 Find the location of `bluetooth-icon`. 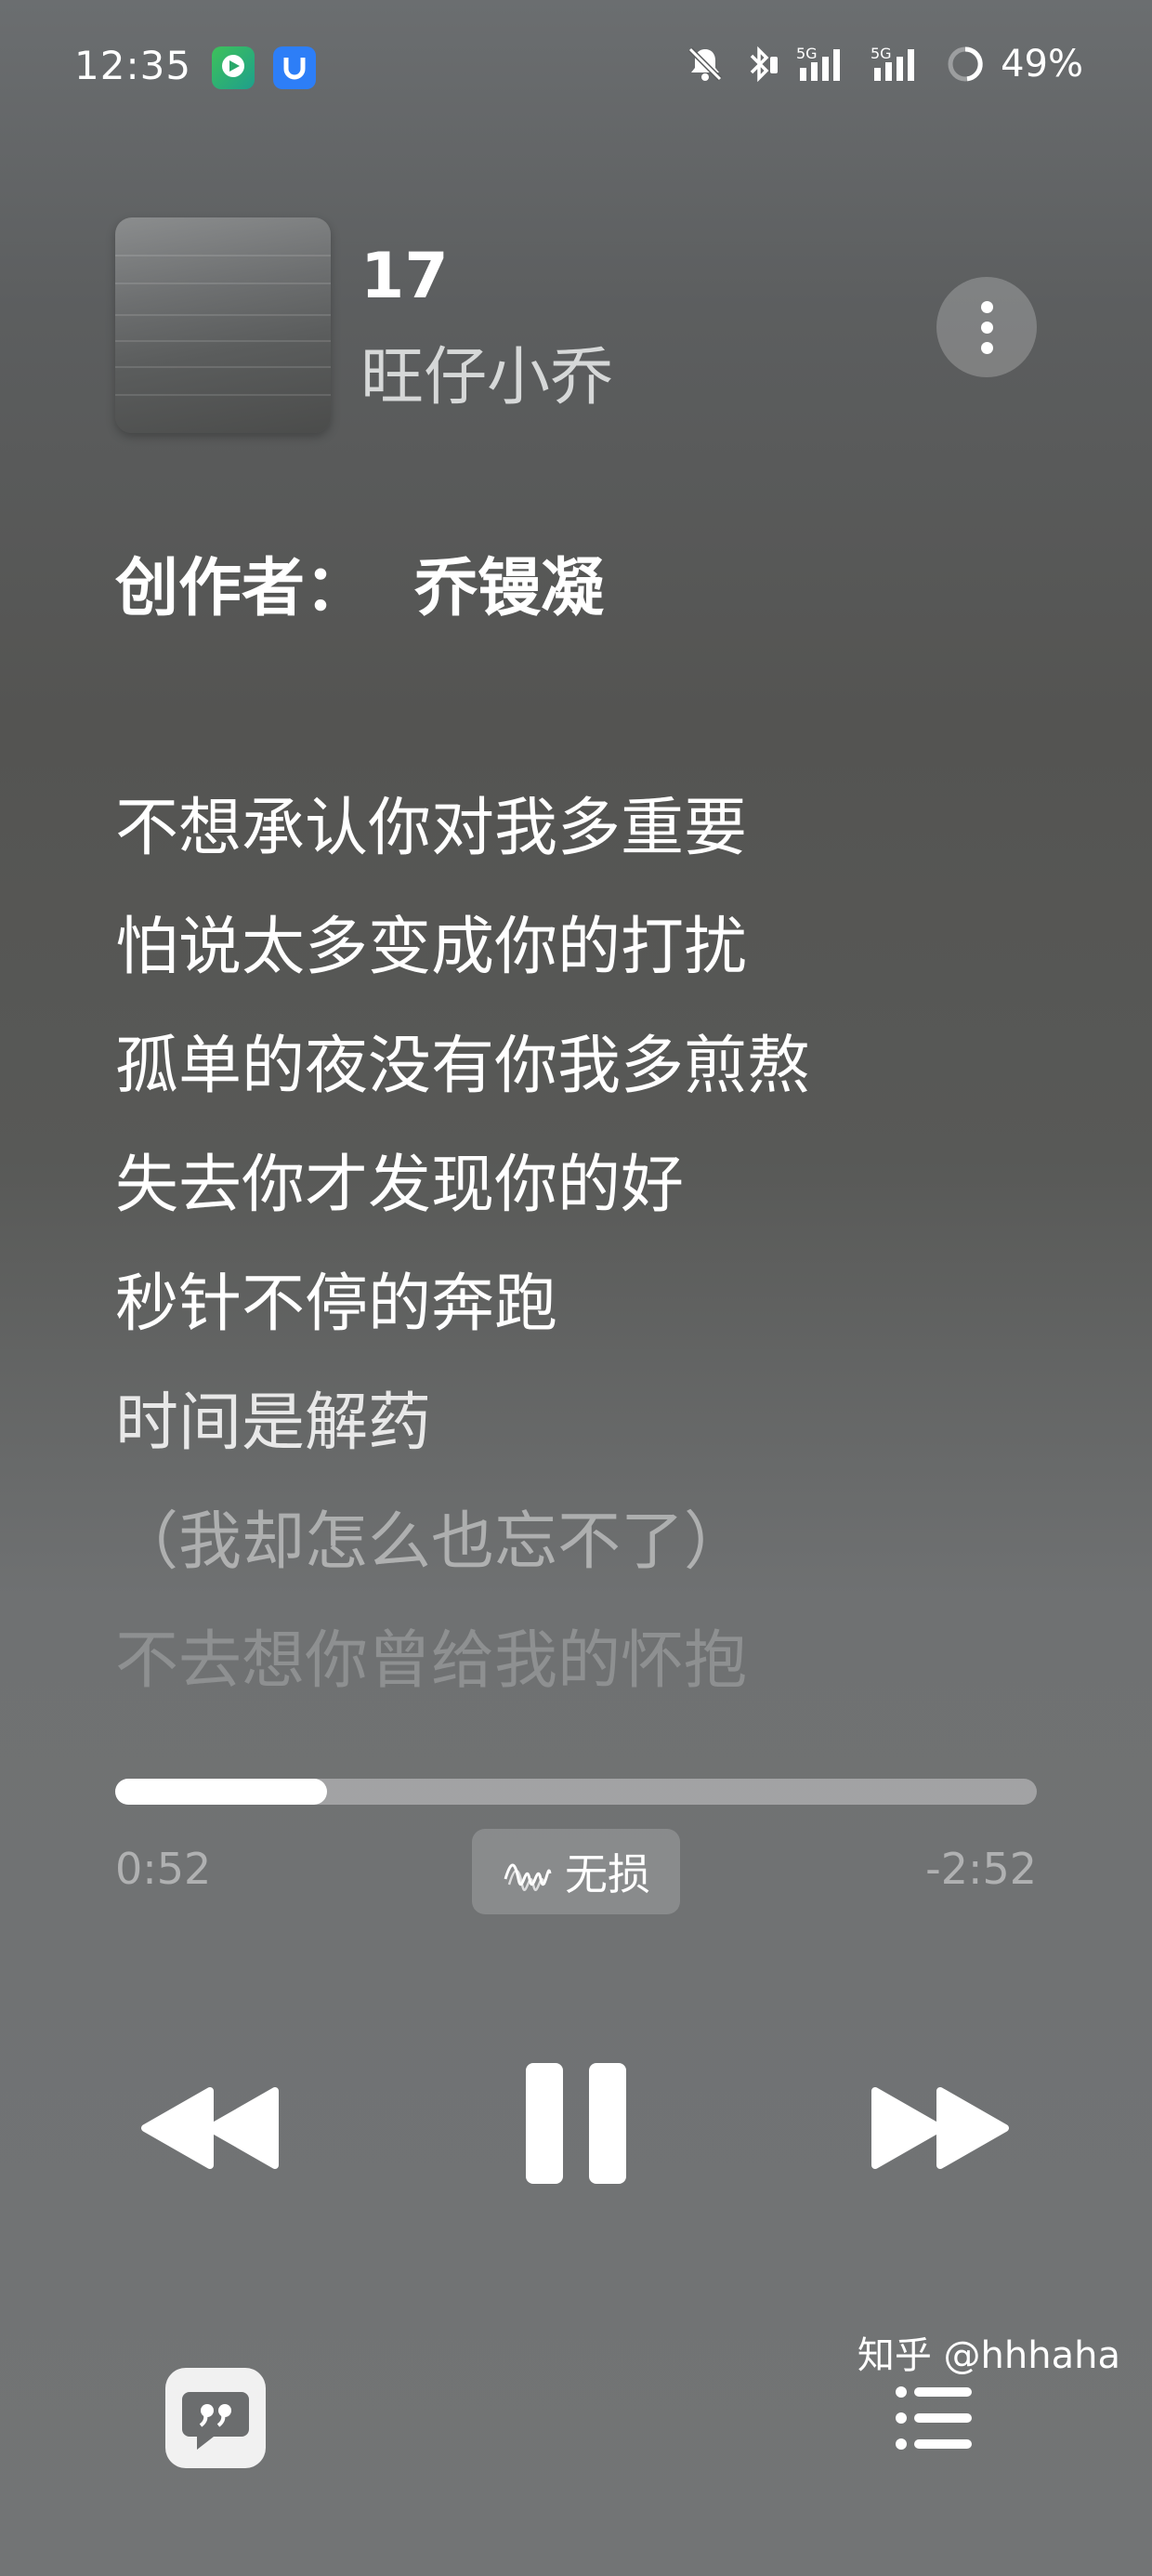

bluetooth-icon is located at coordinates (764, 64).